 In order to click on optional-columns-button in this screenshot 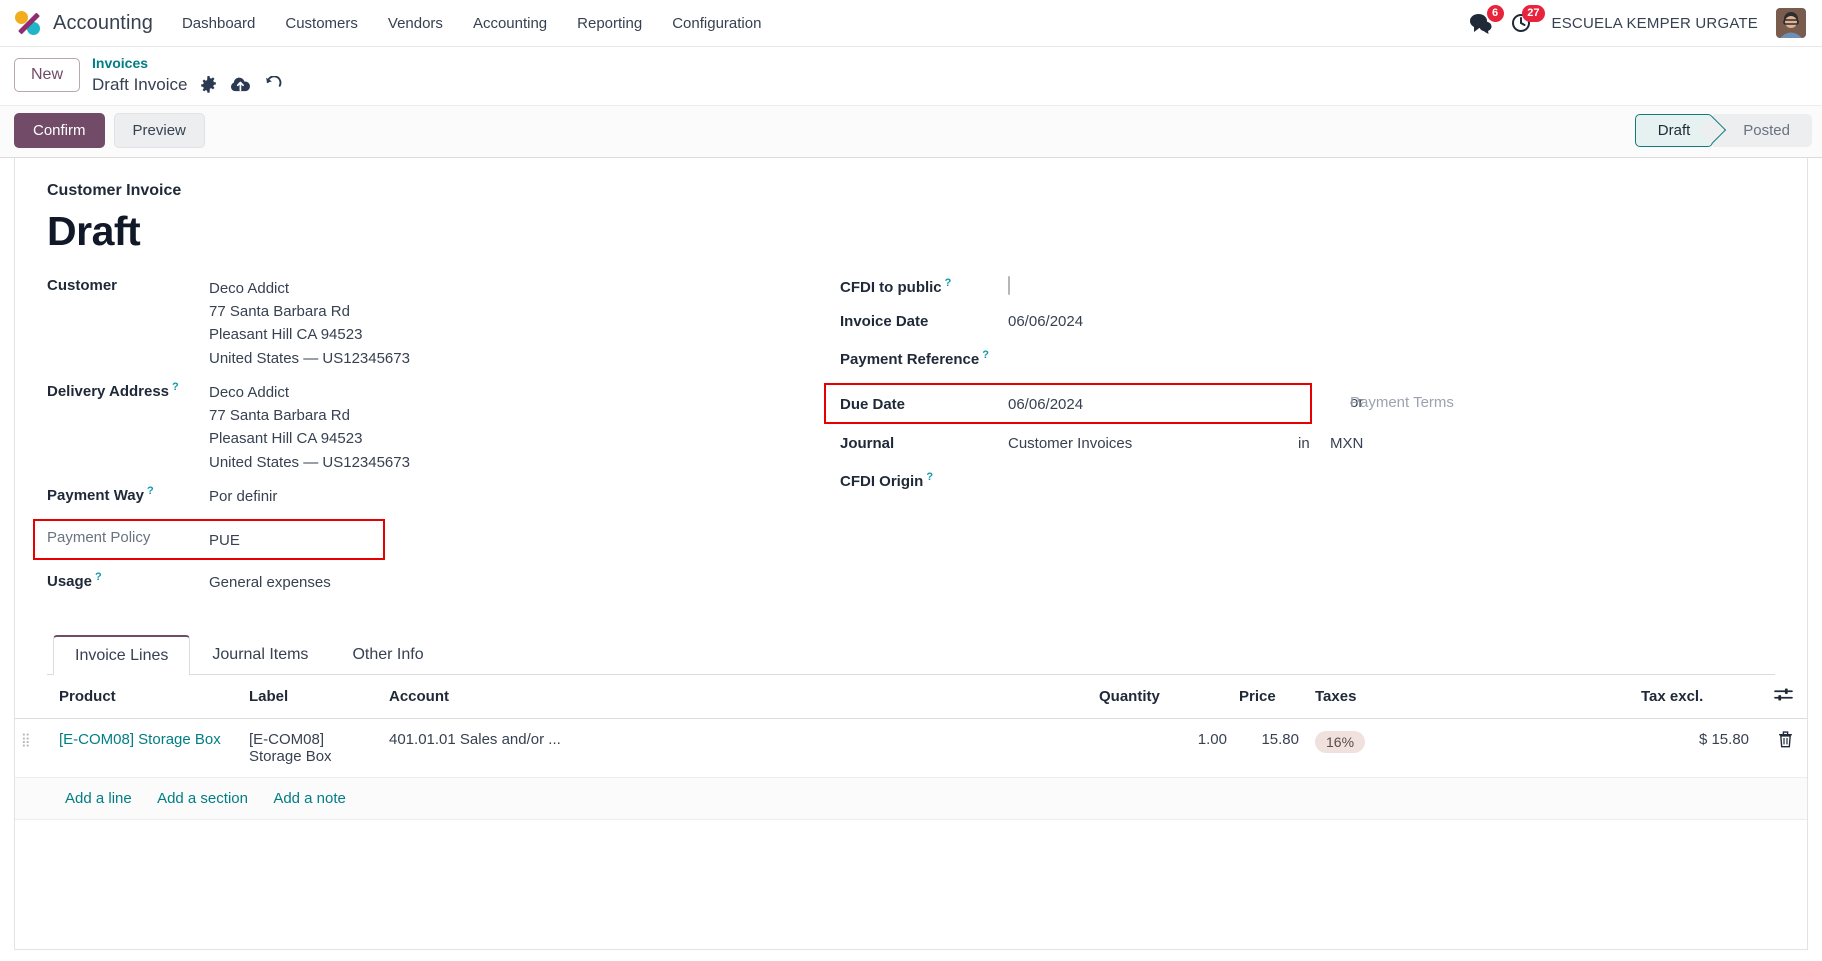, I will do `click(1781, 697)`.